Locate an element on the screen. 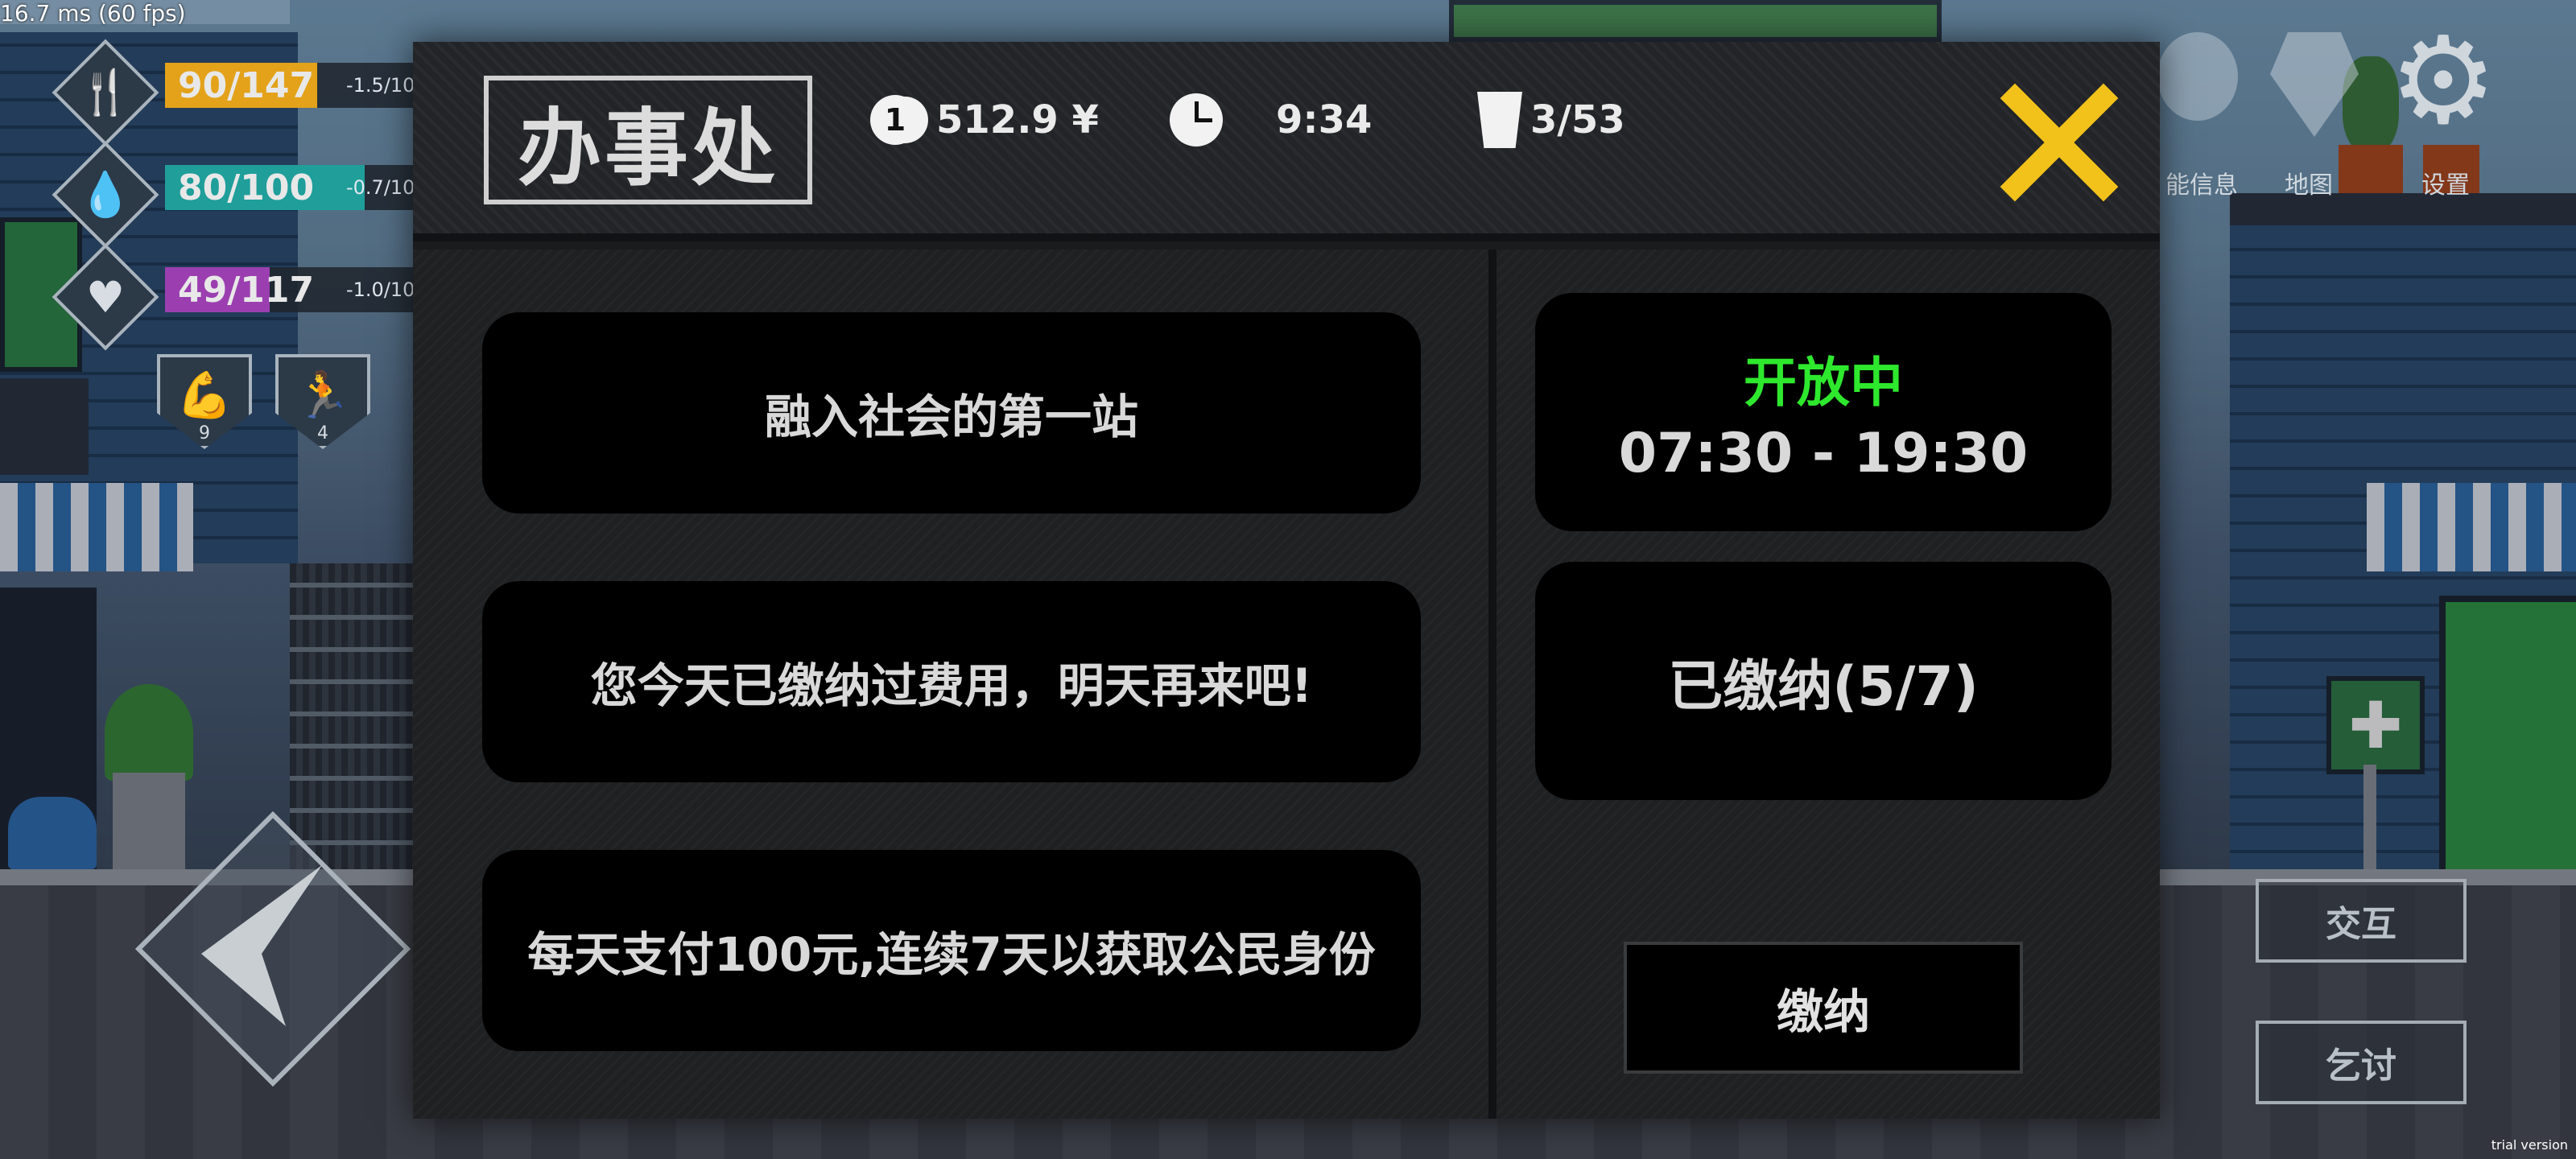 The width and height of the screenshot is (2576, 1159). character-info-icon is located at coordinates (2197, 76).